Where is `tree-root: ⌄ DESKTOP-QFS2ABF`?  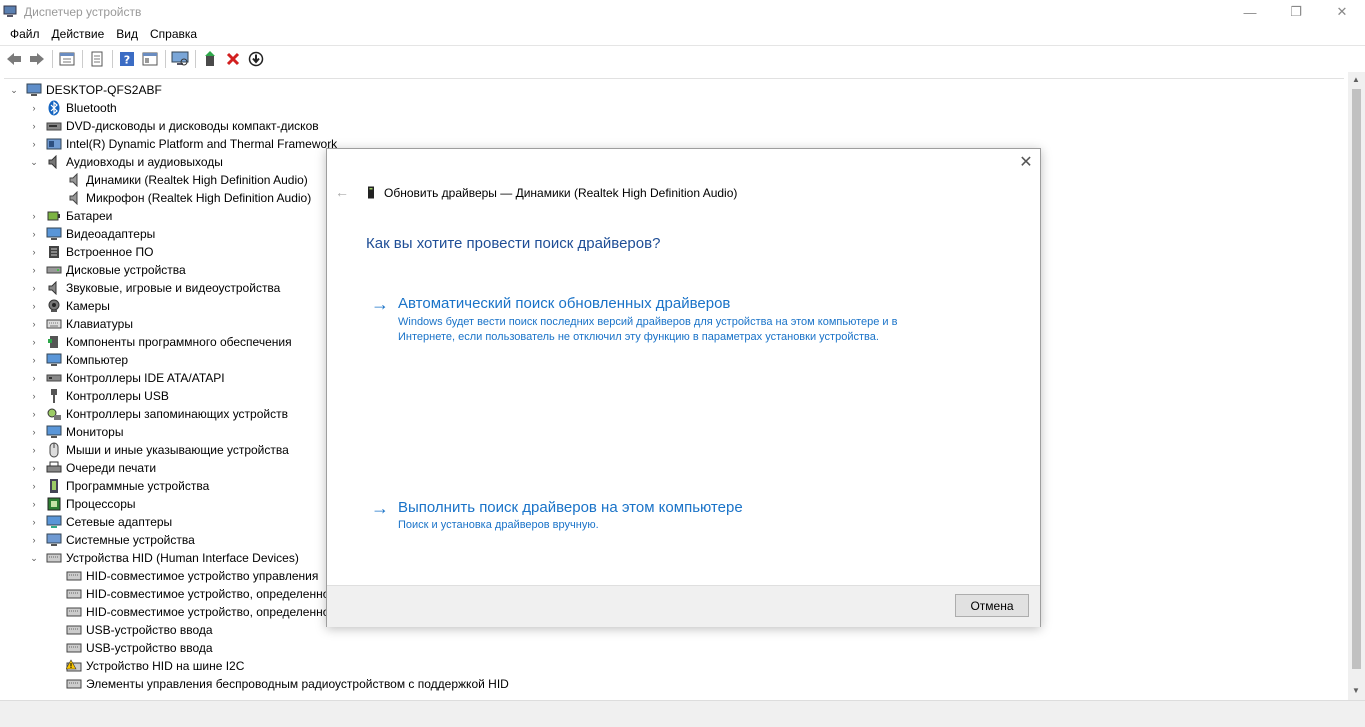 tree-root: ⌄ DESKTOP-QFS2ABF is located at coordinates (85, 90).